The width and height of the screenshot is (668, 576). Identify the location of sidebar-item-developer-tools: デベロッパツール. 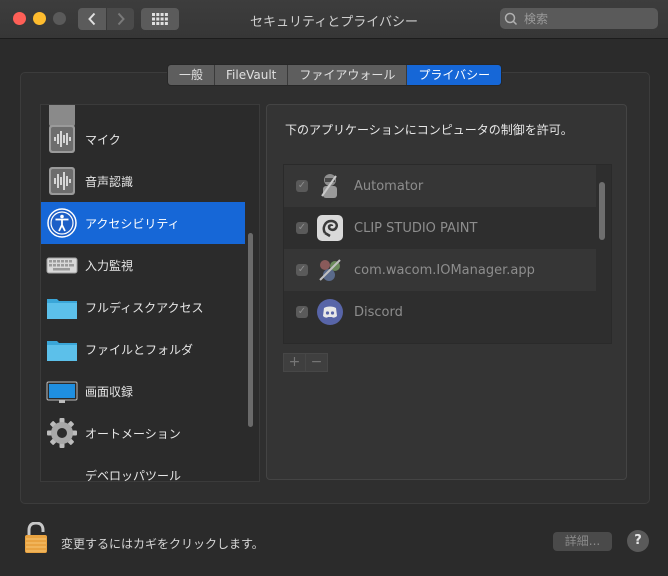
(143, 468).